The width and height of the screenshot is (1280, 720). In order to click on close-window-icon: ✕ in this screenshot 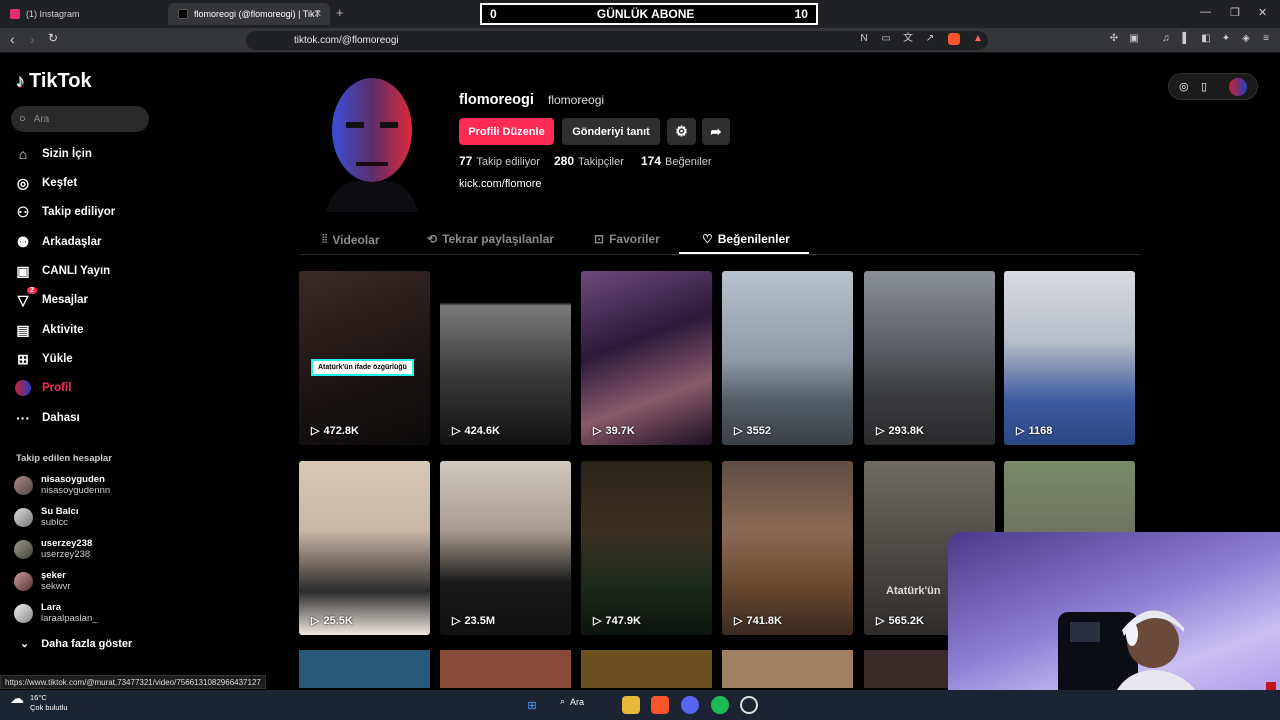, I will do `click(1262, 12)`.